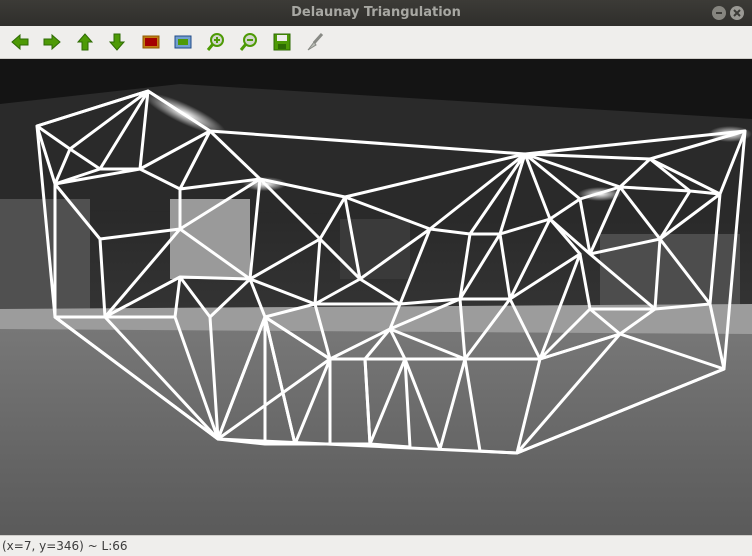 This screenshot has width=752, height=556. I want to click on properties-brush-icon, so click(315, 42).